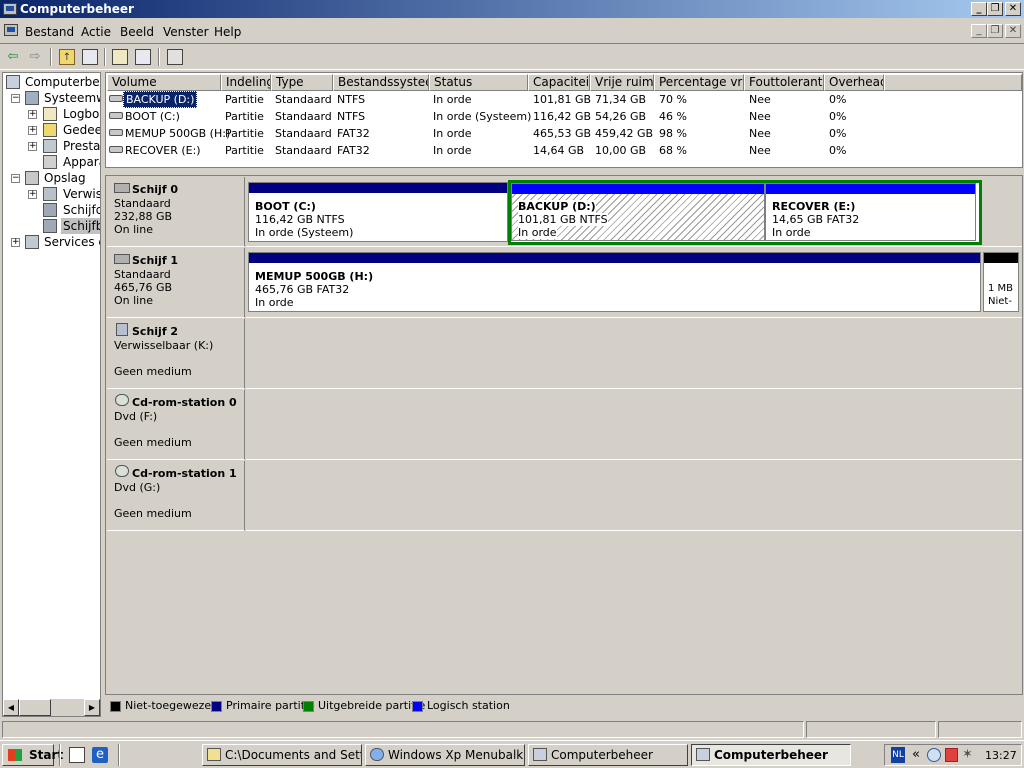  I want to click on table-cell: 0%, so click(838, 150).